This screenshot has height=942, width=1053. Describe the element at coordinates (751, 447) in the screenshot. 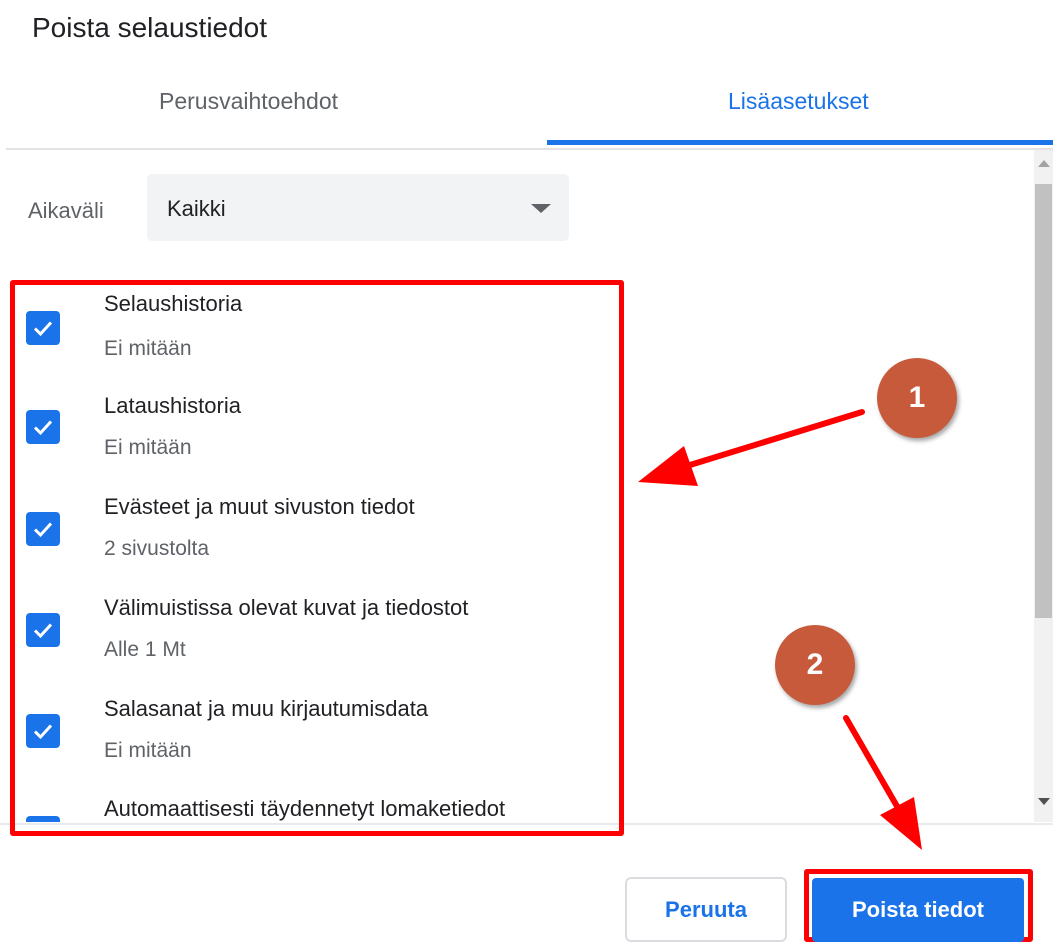

I see `arrow-to-checklist` at that location.